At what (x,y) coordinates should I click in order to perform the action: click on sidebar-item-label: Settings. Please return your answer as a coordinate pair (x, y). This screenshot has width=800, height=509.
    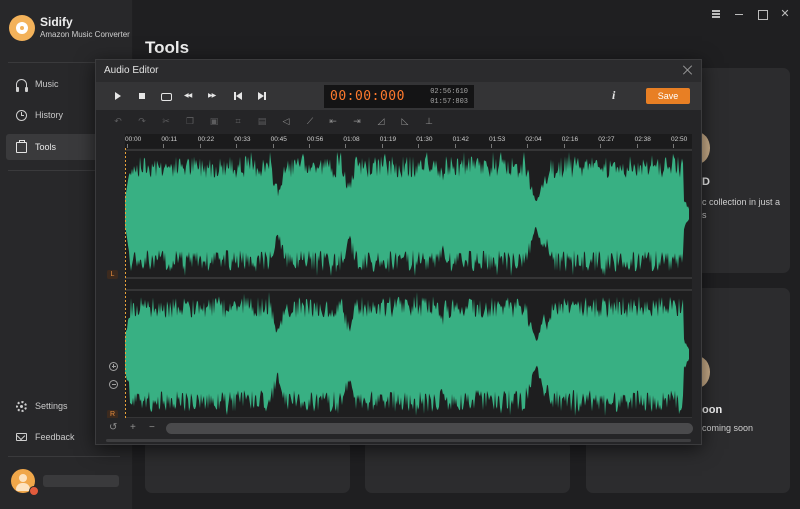
    Looking at the image, I should click on (51, 406).